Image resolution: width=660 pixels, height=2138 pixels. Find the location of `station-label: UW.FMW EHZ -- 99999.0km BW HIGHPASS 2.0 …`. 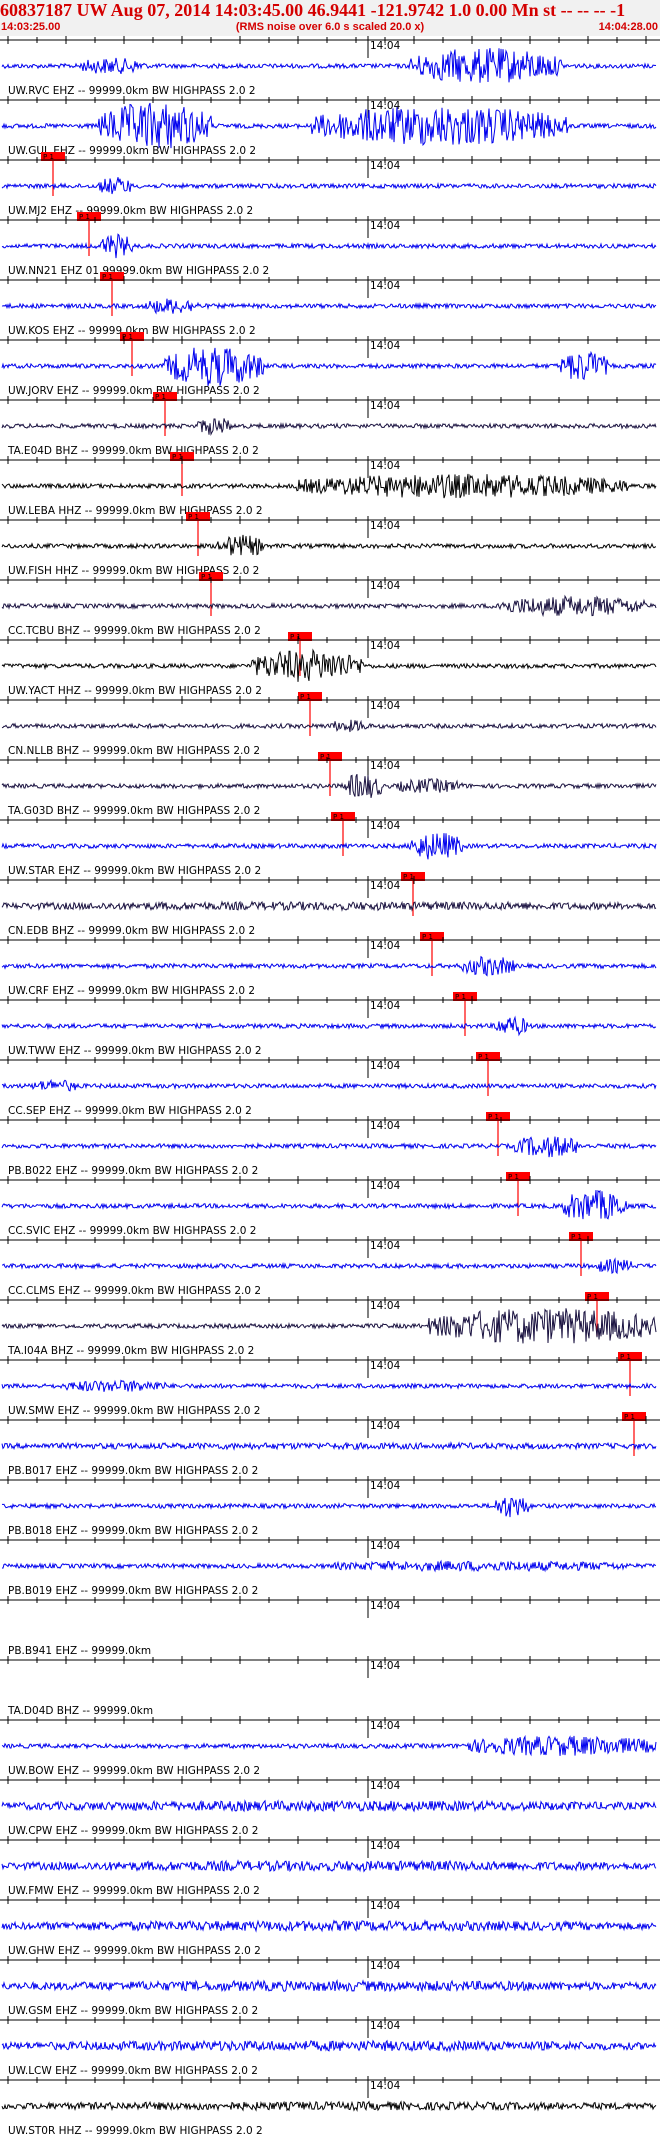

station-label: UW.FMW EHZ -- 99999.0km BW HIGHPASS 2.0 … is located at coordinates (134, 1891).